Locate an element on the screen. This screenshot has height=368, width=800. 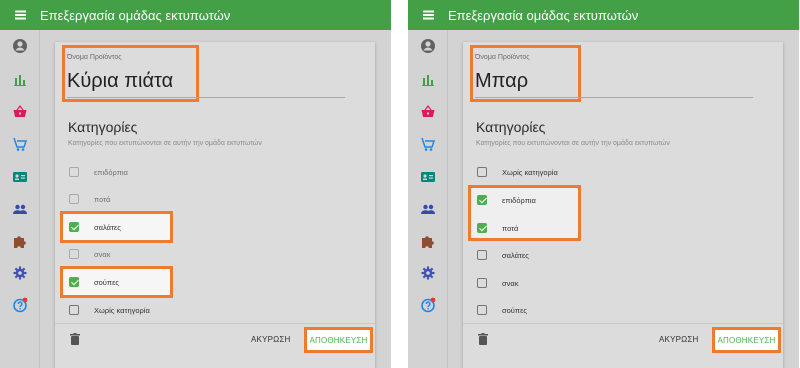
product-name-input: Μπαρ is located at coordinates (501, 81).